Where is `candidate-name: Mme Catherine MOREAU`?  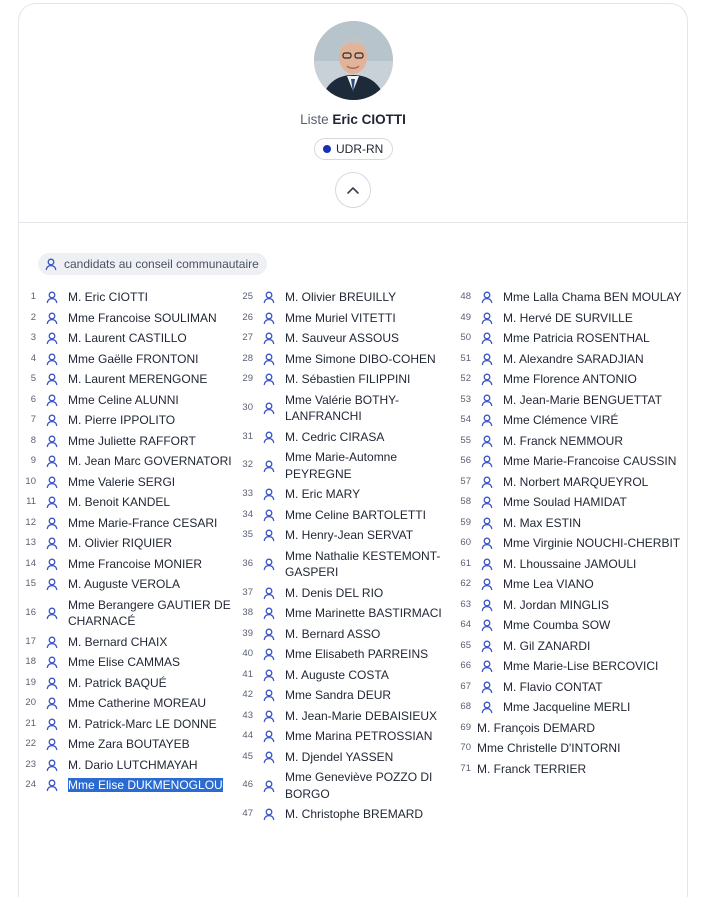 candidate-name: Mme Catherine MOREAU is located at coordinates (137, 703).